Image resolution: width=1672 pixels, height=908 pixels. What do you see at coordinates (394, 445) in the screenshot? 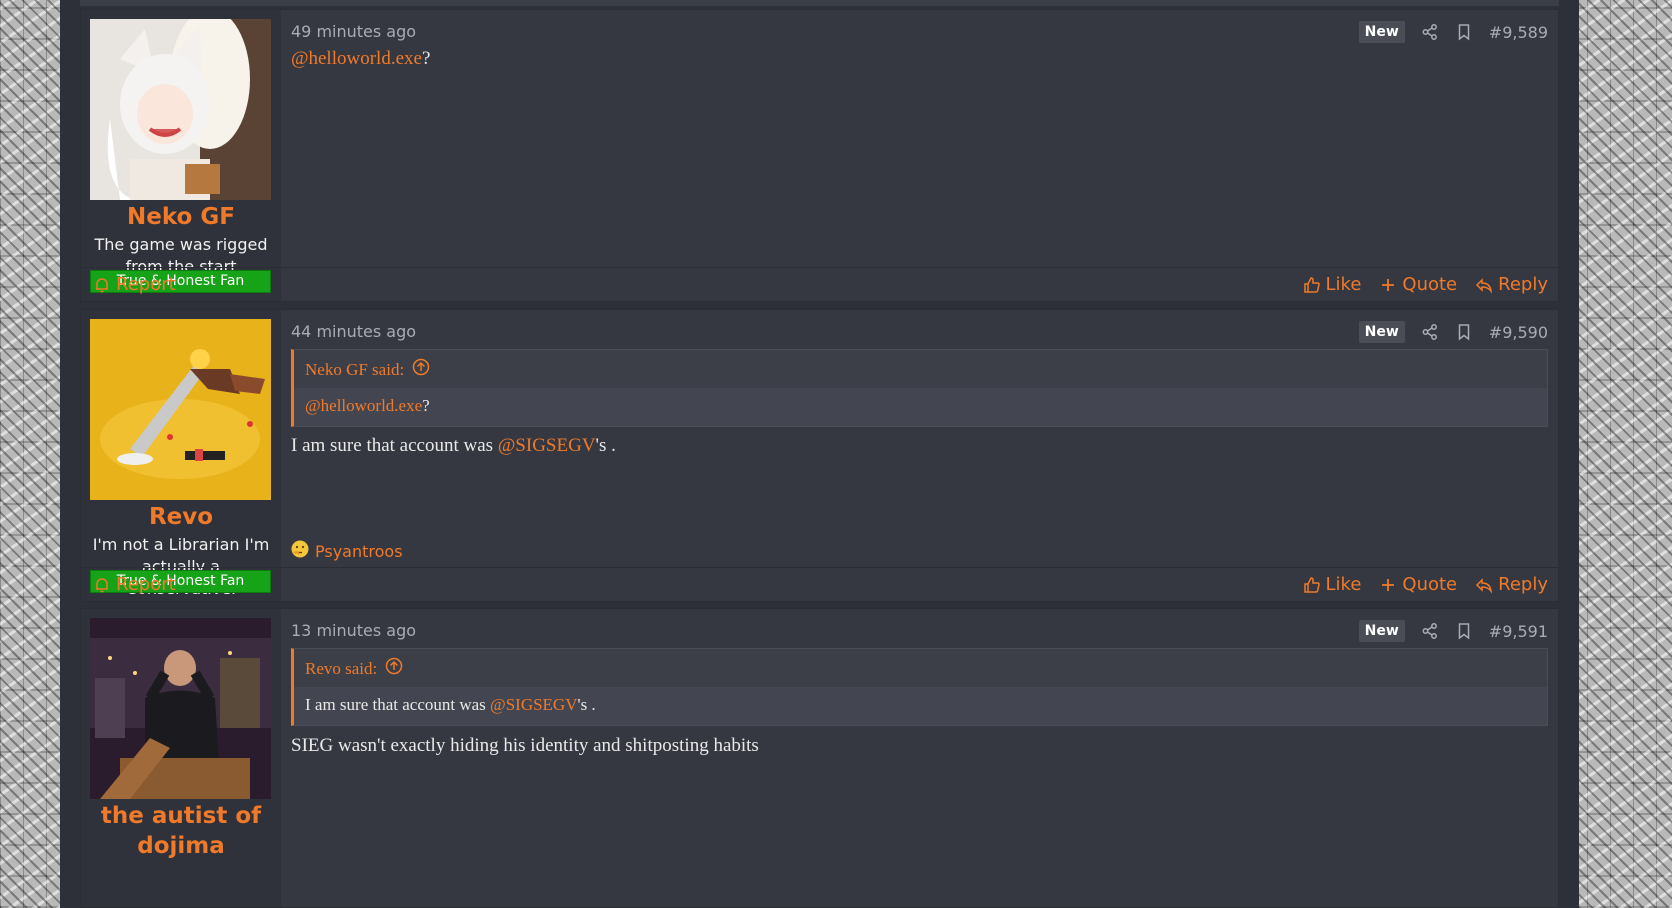
I see `post-body-text: I am sure that account was` at bounding box center [394, 445].